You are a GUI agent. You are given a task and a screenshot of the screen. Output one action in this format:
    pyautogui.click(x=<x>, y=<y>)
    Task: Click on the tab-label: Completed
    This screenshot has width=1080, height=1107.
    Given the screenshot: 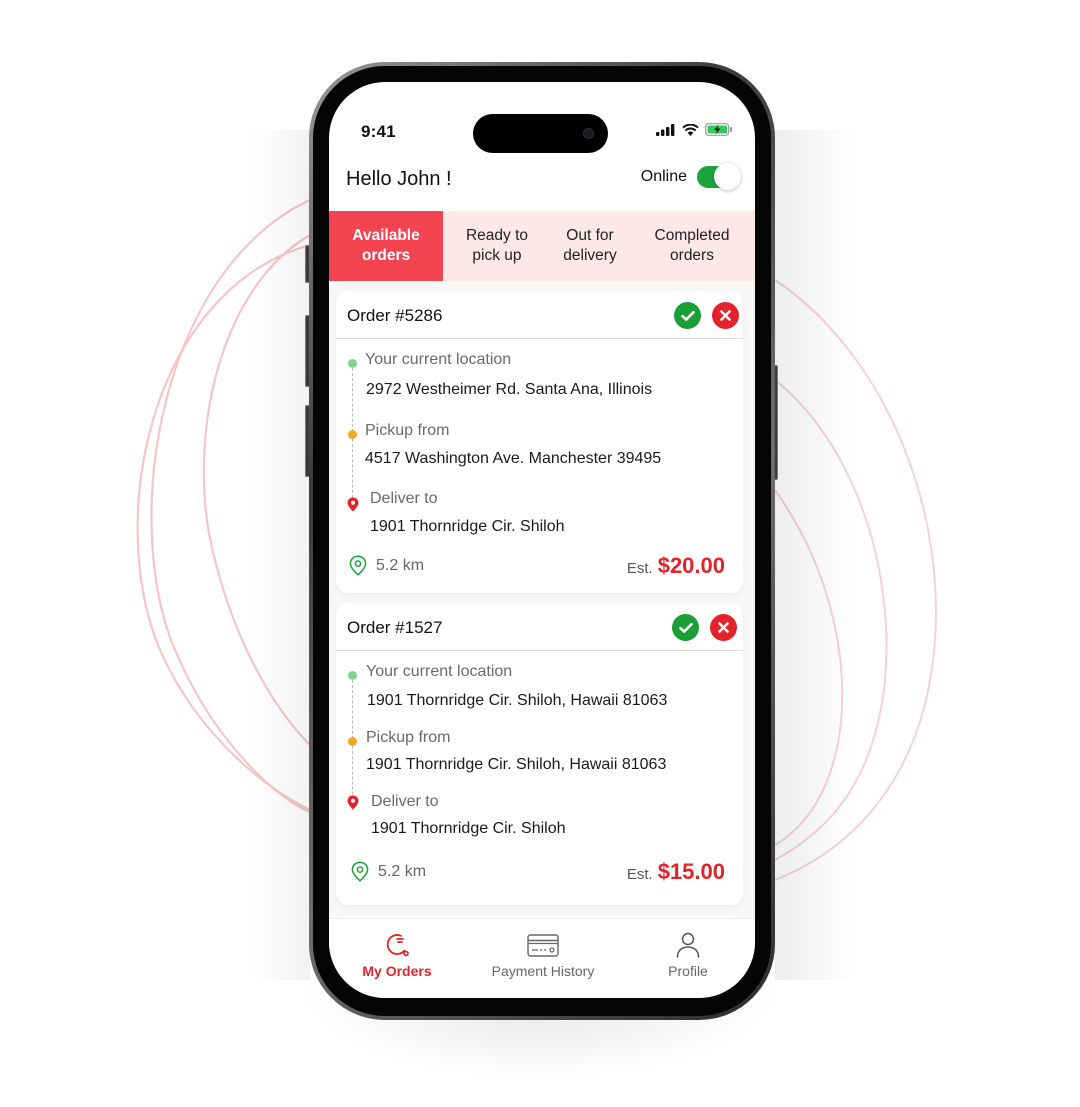 What is the action you would take?
    pyautogui.click(x=692, y=235)
    